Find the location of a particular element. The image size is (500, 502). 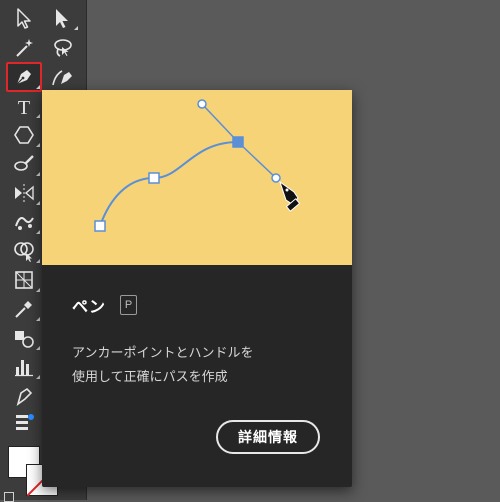

description-line: 使用して正確にパスを作成 is located at coordinates (150, 377).